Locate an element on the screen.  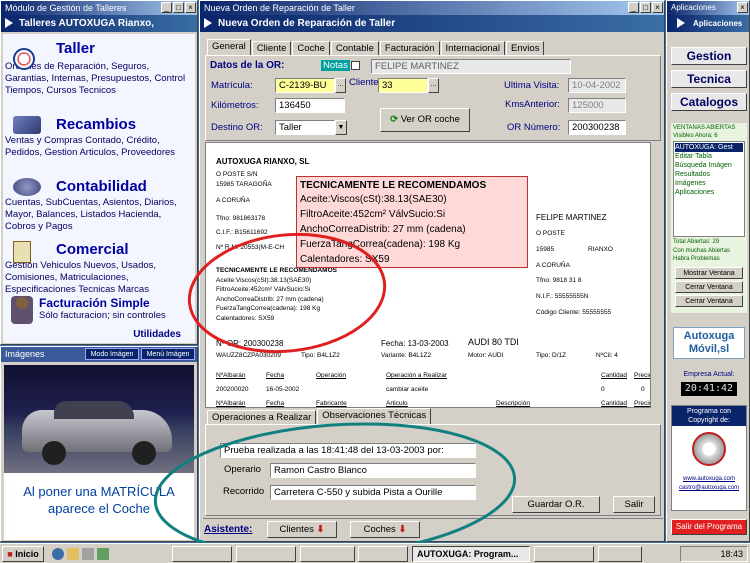
right-window-titlebar: Aplicaciones × is located at coordinates (708, 8).